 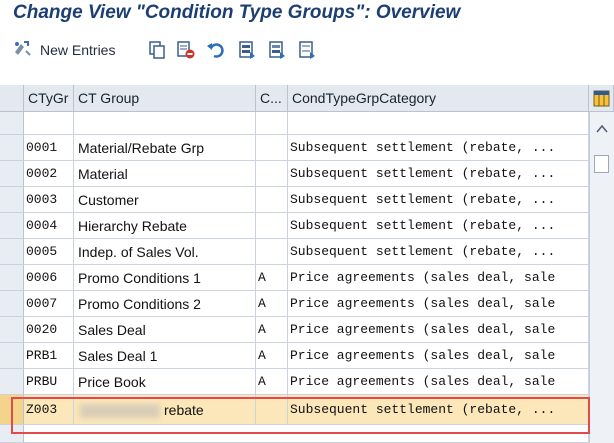 What do you see at coordinates (277, 50) in the screenshot?
I see `select-block-icon` at bounding box center [277, 50].